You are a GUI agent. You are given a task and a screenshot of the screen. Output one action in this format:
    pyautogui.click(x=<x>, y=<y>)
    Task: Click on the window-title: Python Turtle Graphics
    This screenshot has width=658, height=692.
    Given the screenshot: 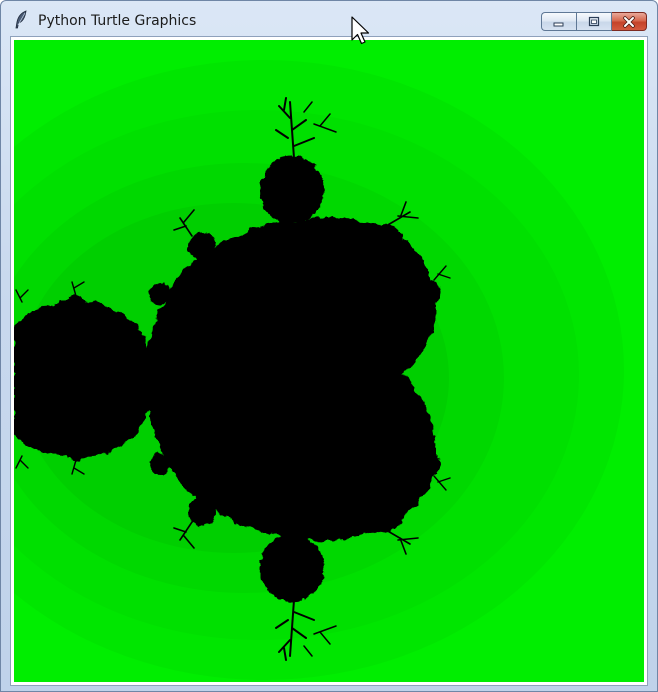 What is the action you would take?
    pyautogui.click(x=117, y=21)
    